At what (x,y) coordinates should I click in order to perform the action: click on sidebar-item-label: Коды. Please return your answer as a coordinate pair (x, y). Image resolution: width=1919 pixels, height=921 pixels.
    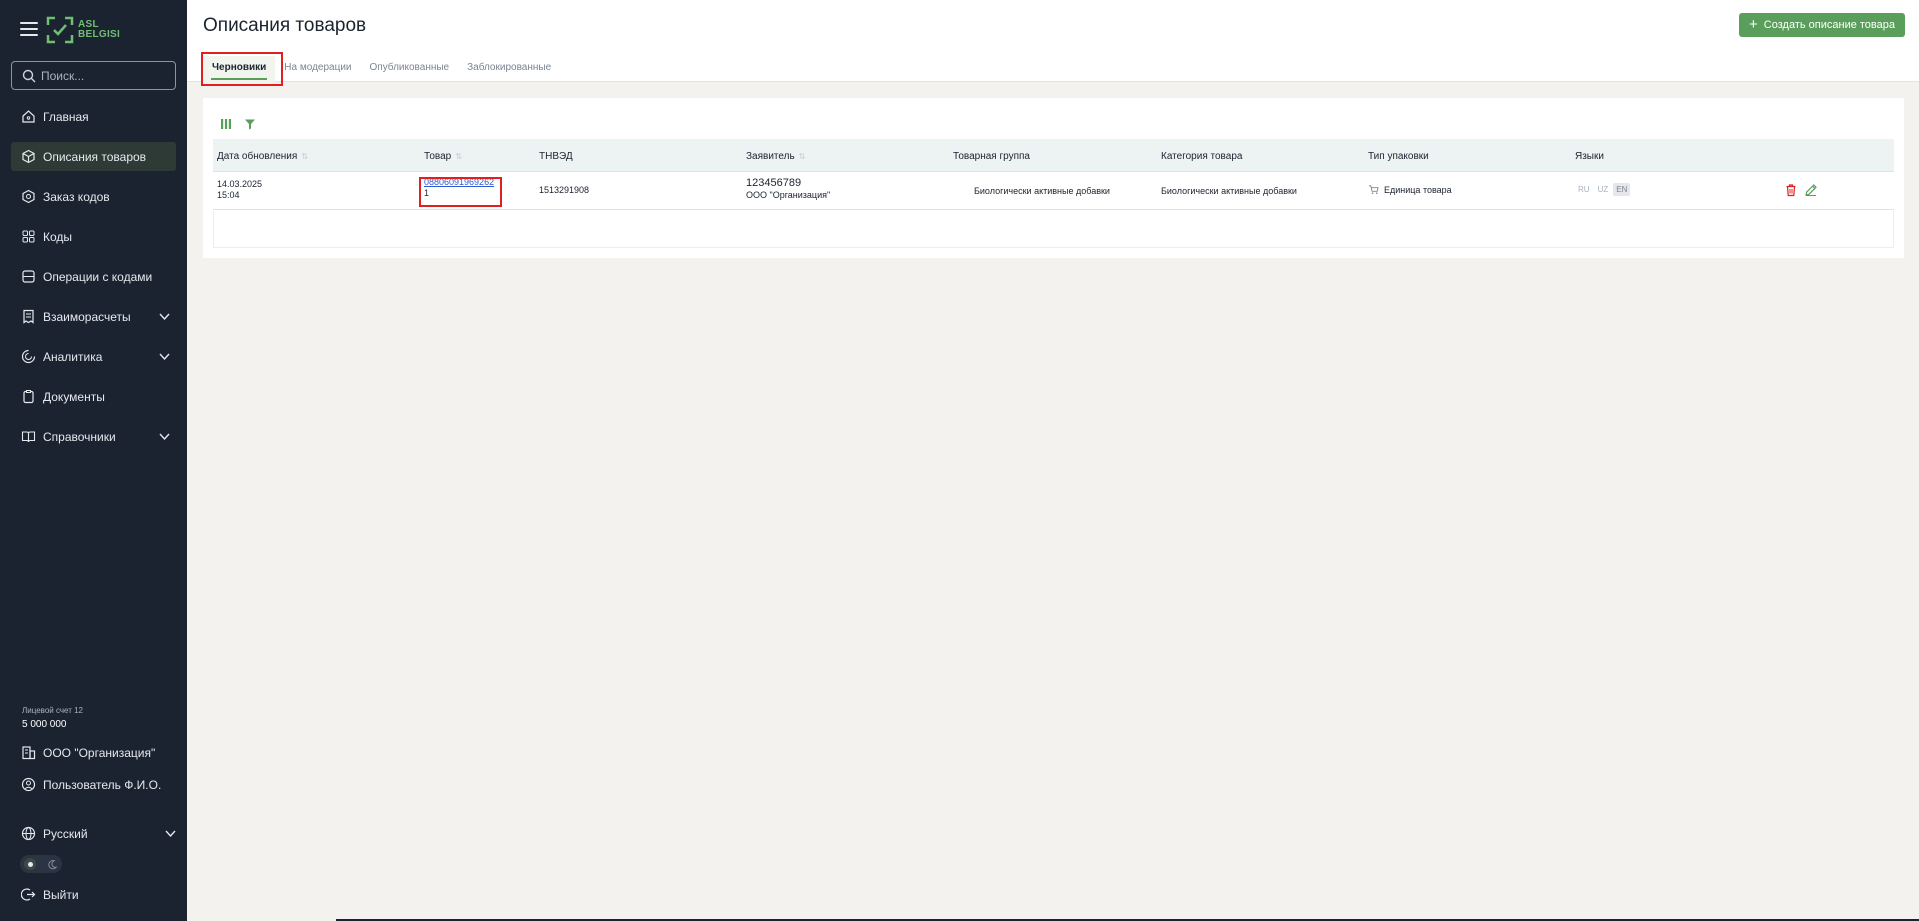
    Looking at the image, I should click on (58, 236).